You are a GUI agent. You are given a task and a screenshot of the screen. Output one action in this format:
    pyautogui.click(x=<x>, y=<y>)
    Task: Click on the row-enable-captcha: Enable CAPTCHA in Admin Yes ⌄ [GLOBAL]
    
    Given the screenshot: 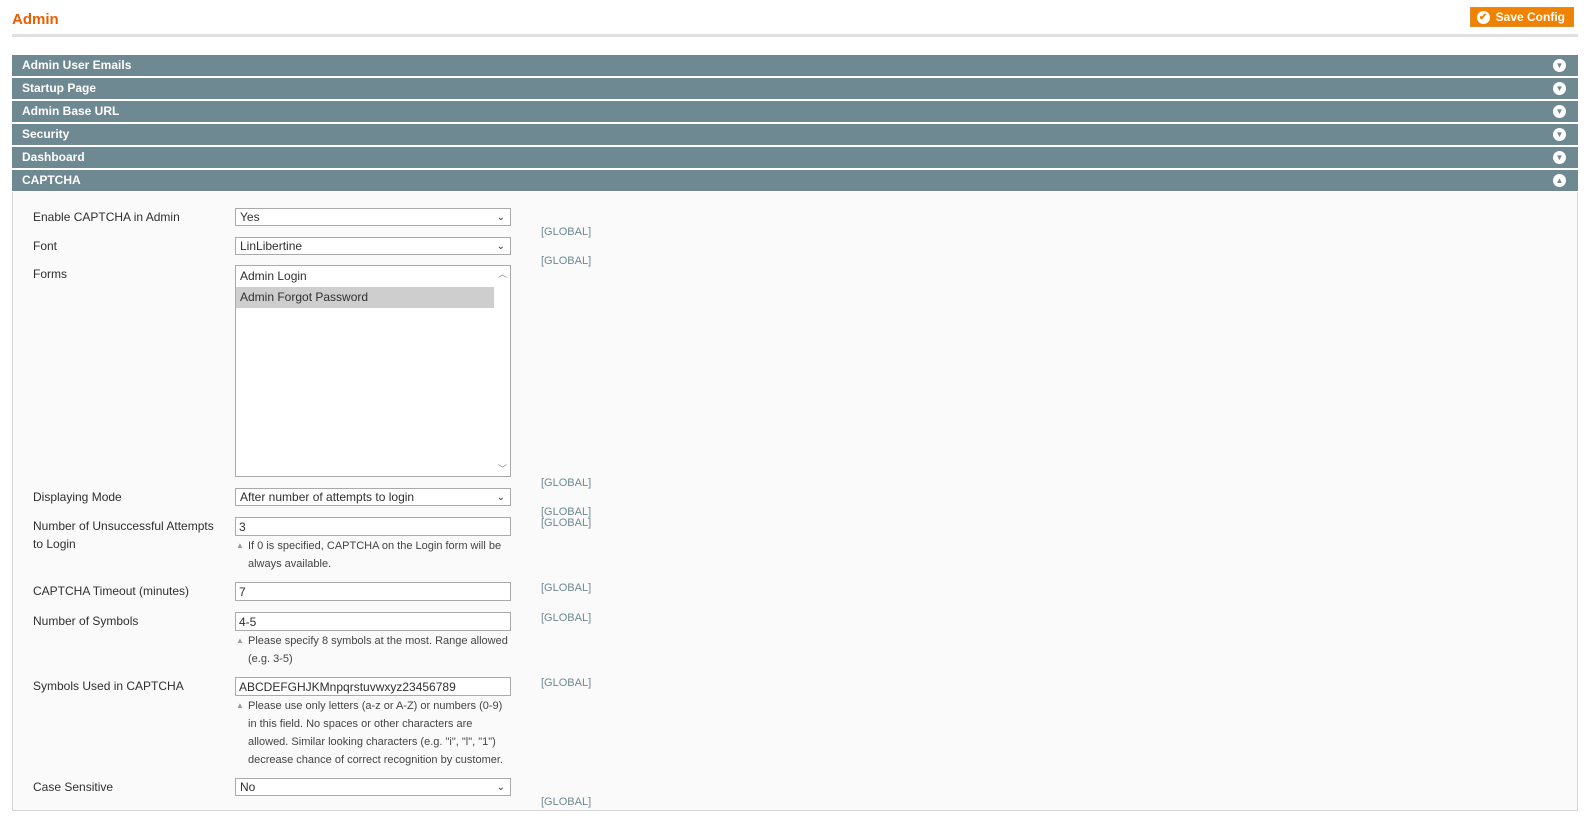 What is the action you would take?
    pyautogui.click(x=795, y=223)
    